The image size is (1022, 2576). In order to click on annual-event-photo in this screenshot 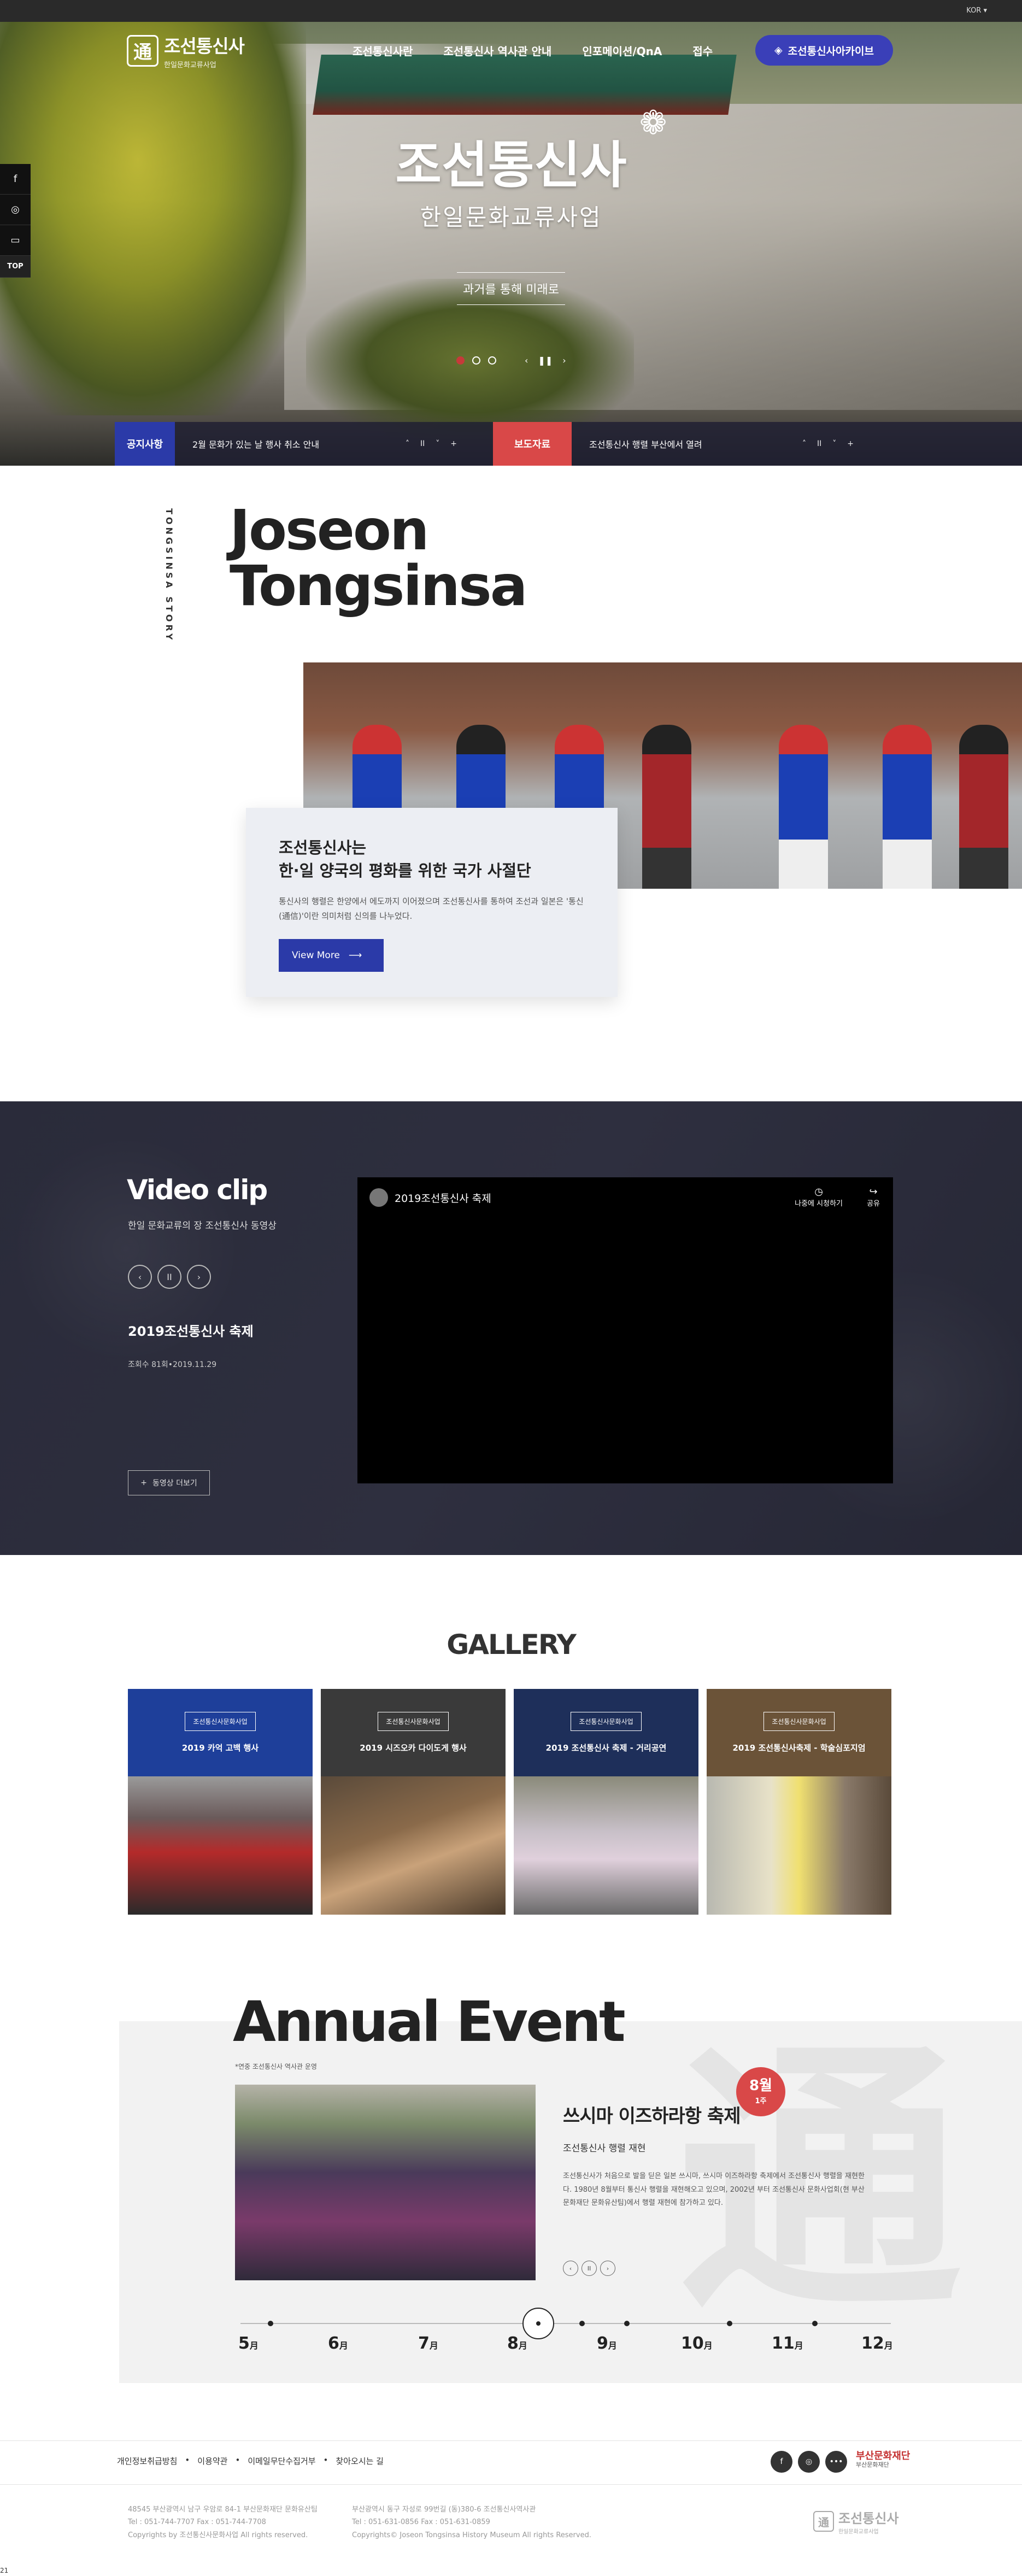, I will do `click(385, 2182)`.